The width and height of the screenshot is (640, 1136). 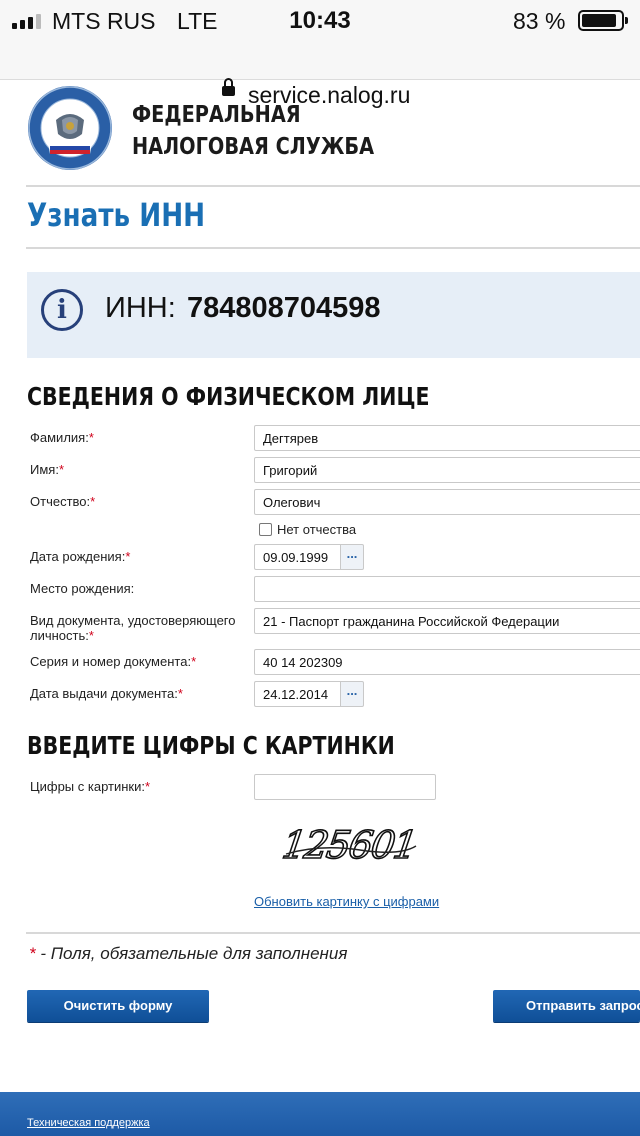 What do you see at coordinates (320, 1114) in the screenshot?
I see `footer: Техническая поддержка` at bounding box center [320, 1114].